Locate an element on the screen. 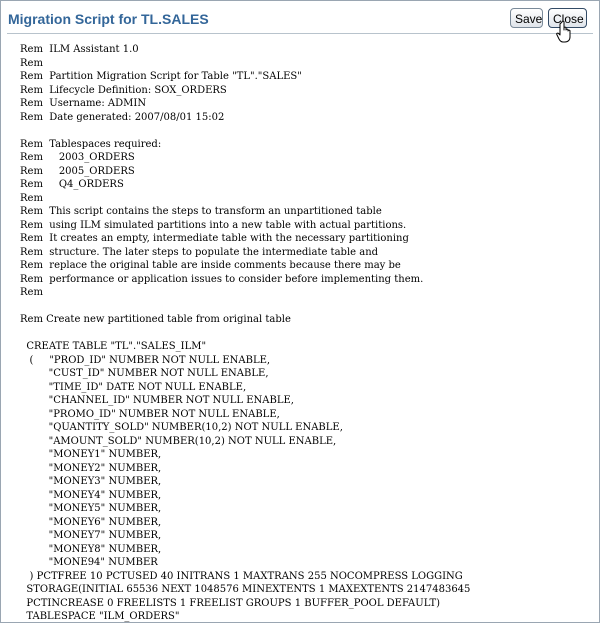 Image resolution: width=600 pixels, height=623 pixels. header-divider is located at coordinates (300, 33).